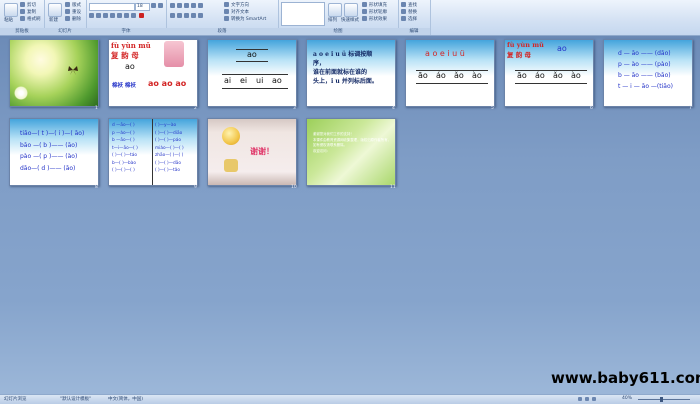 Image resolution: width=700 pixels, height=404 pixels. I want to click on slideshow-view-icon, so click(594, 399).